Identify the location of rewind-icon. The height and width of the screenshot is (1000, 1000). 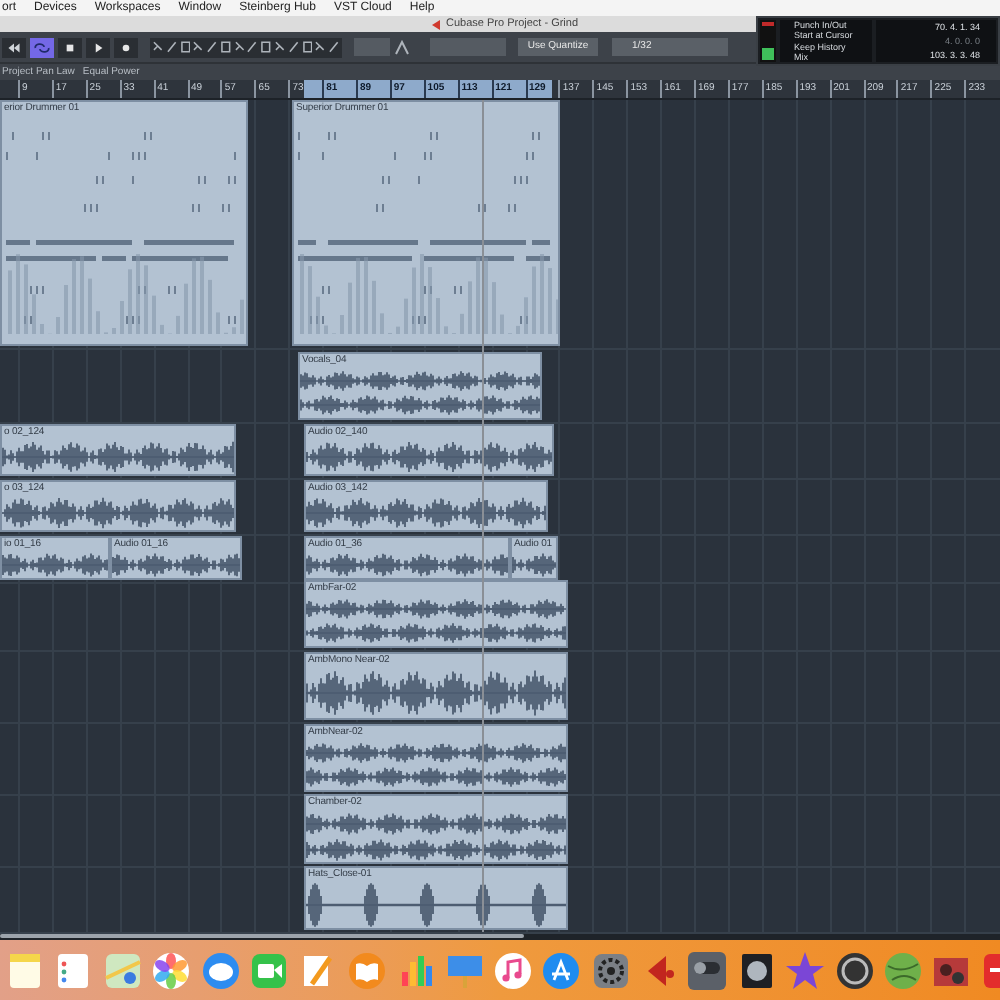
(14, 47).